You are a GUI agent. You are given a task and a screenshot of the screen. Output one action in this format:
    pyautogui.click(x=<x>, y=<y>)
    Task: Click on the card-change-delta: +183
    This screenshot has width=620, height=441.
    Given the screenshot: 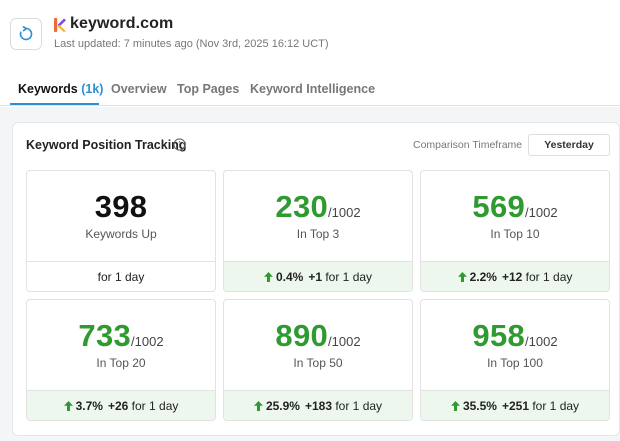 What is the action you would take?
    pyautogui.click(x=318, y=405)
    